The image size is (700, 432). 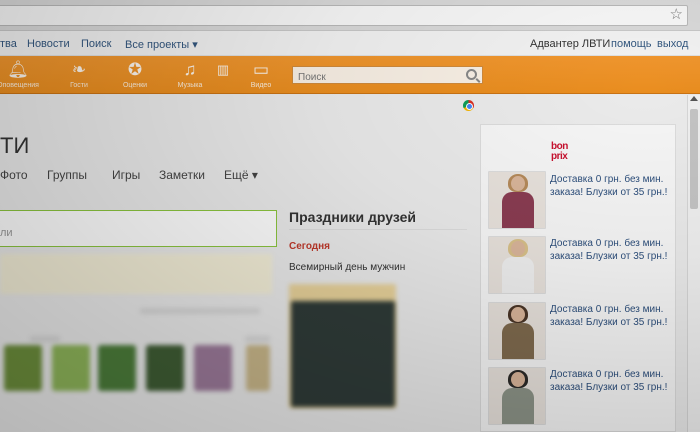 I want to click on subnav-photos: Фото, so click(x=14, y=175).